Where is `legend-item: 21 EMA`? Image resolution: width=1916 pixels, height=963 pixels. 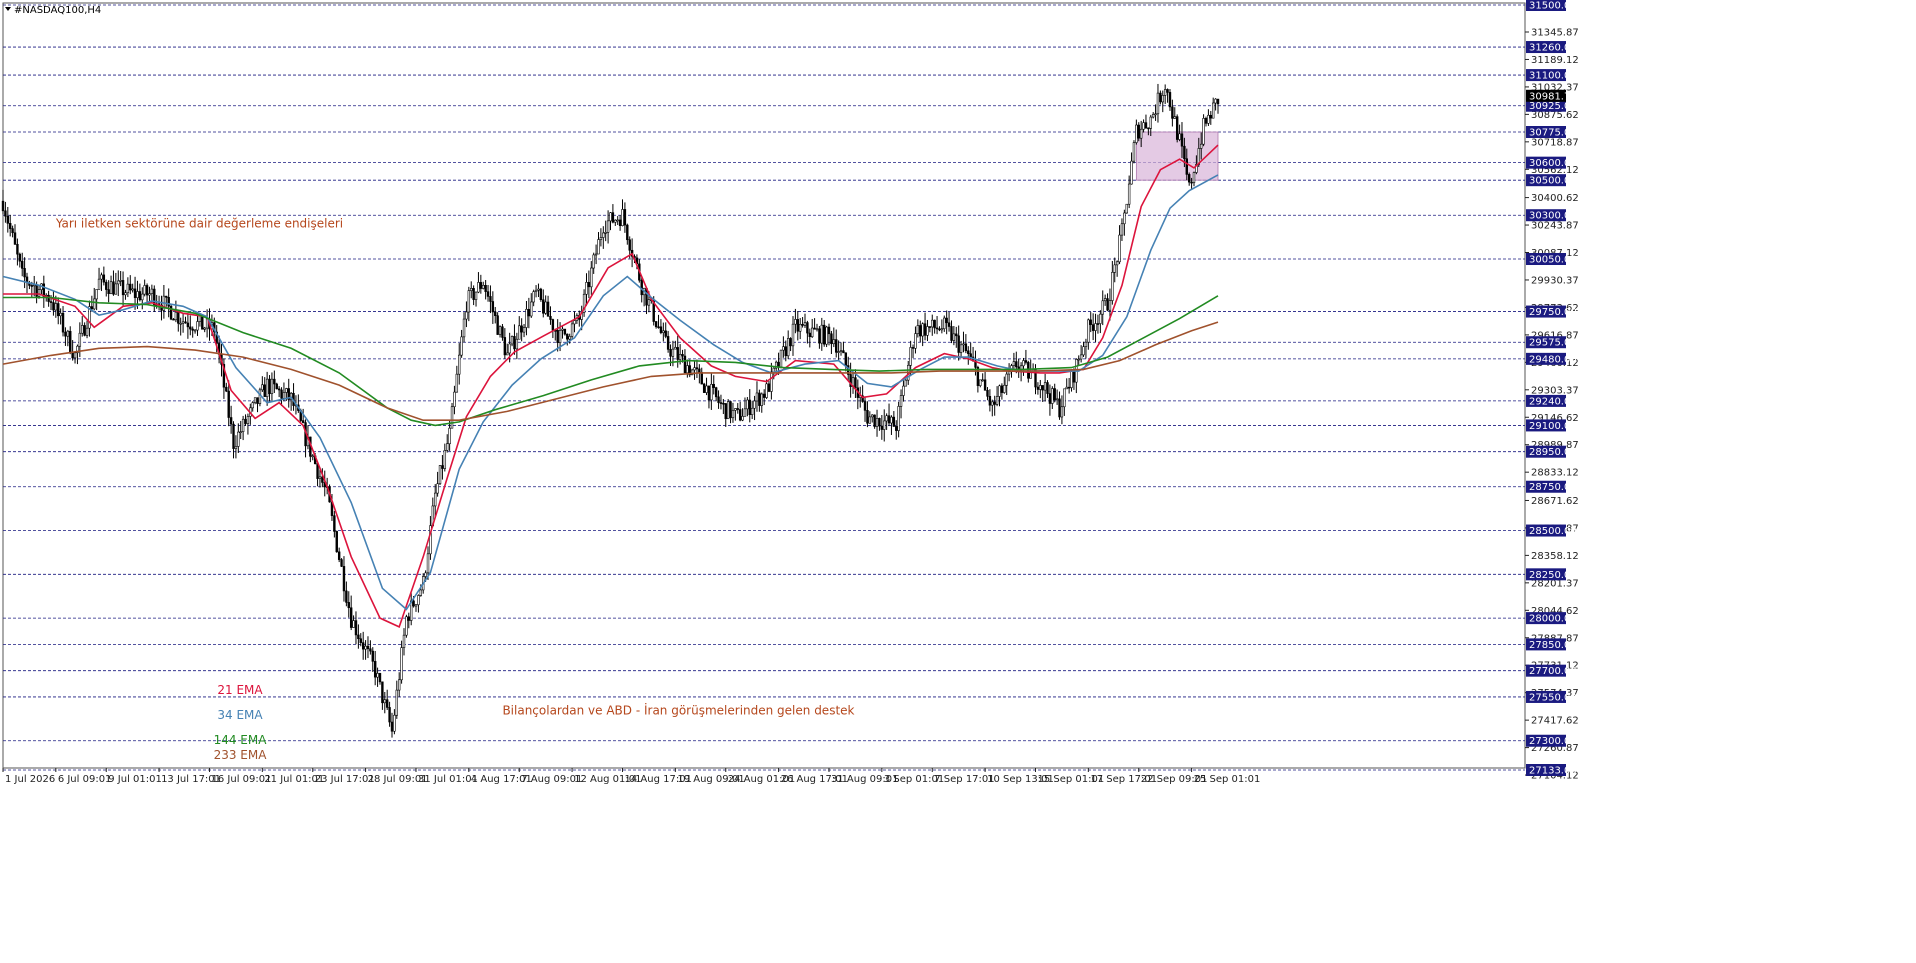 legend-item: 21 EMA is located at coordinates (240, 690).